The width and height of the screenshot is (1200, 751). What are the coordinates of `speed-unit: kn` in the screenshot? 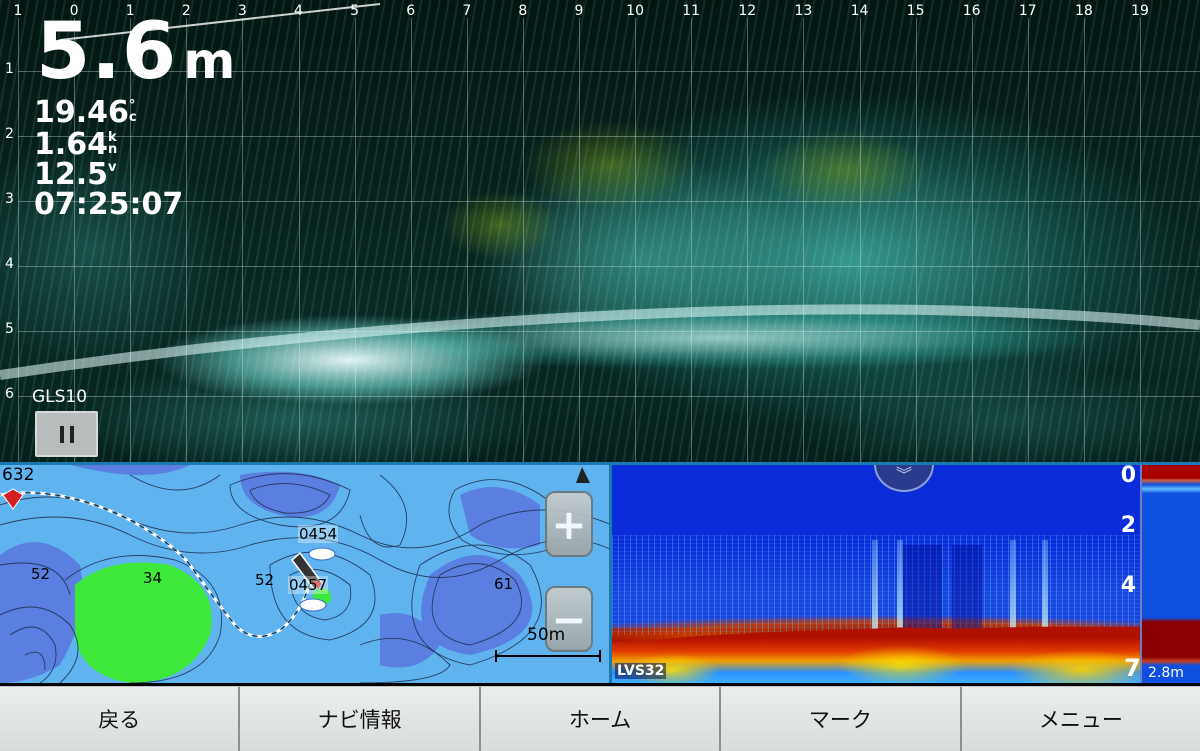 It's located at (113, 143).